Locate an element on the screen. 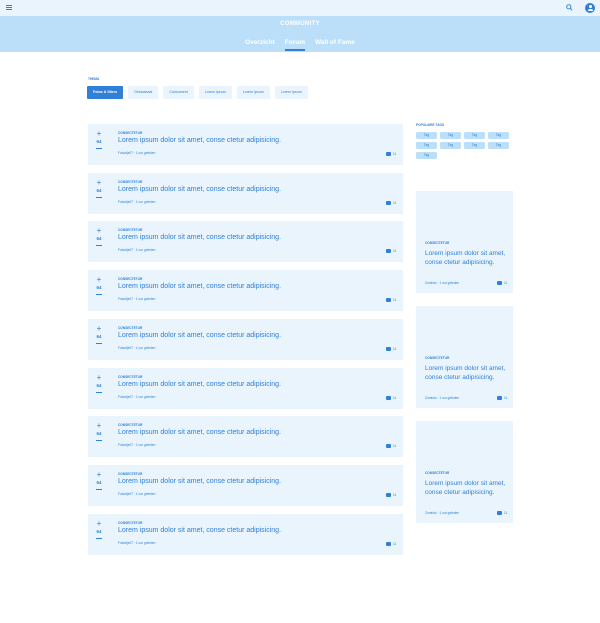 The height and width of the screenshot is (623, 600). user-avatar-icon is located at coordinates (590, 8).